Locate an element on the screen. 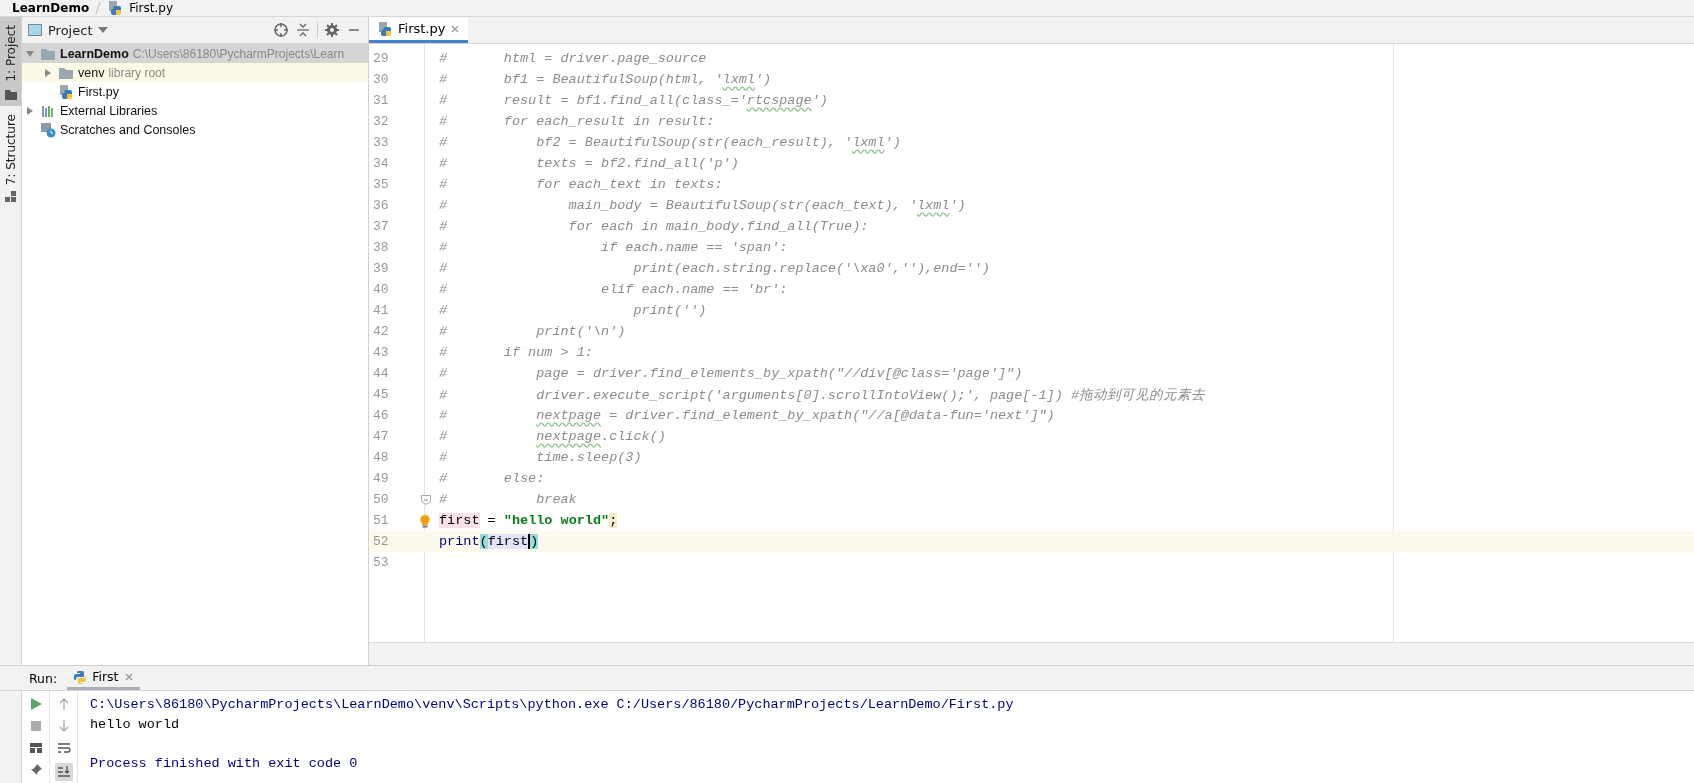 The width and height of the screenshot is (1694, 783). lightbulb-icon is located at coordinates (425, 520).